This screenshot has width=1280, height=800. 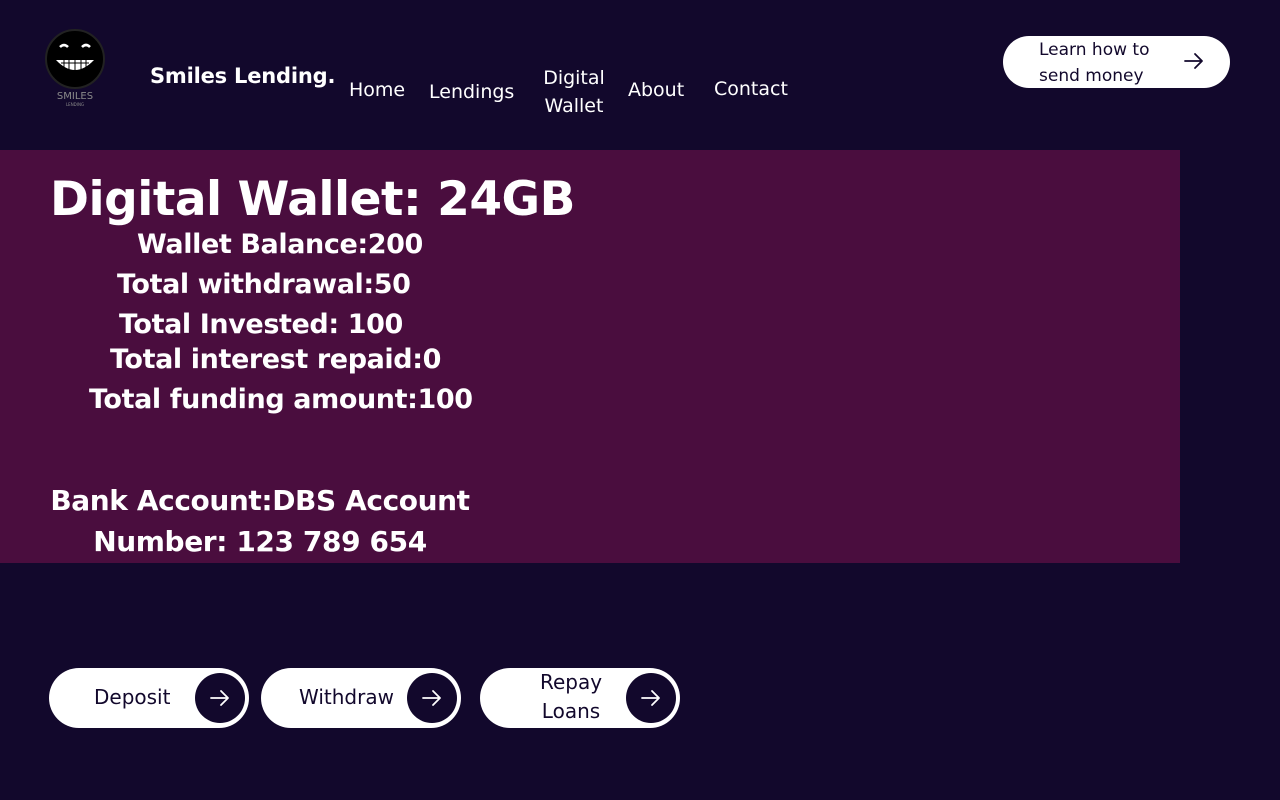 What do you see at coordinates (571, 696) in the screenshot?
I see `repay-loans-label: Repay Loans` at bounding box center [571, 696].